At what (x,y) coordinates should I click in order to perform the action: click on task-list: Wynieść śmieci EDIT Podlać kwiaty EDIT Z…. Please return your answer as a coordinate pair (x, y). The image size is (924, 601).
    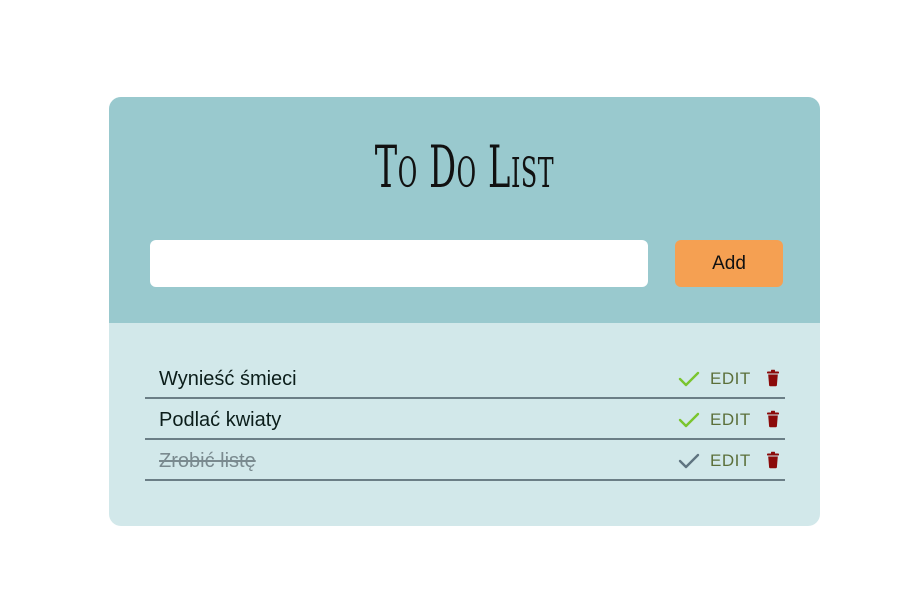
    Looking at the image, I should click on (465, 420).